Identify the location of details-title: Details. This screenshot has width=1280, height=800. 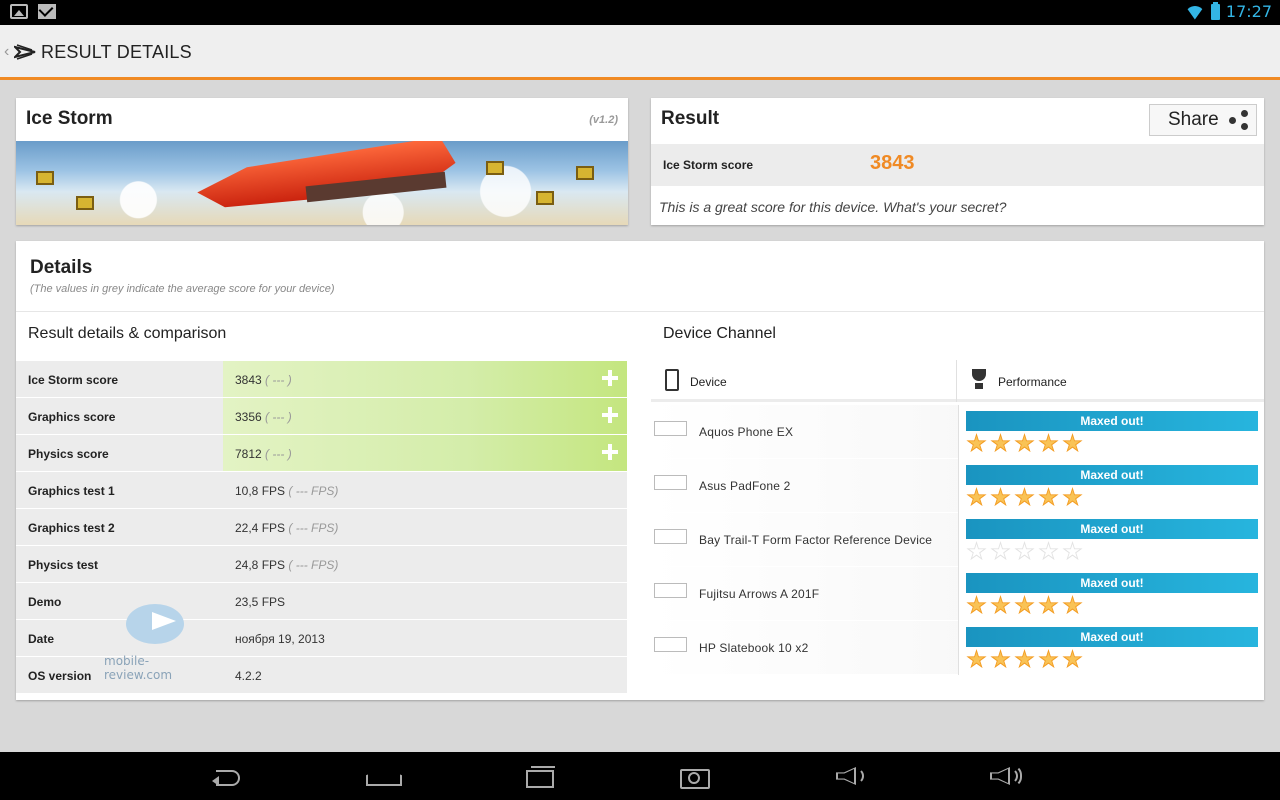
(61, 267).